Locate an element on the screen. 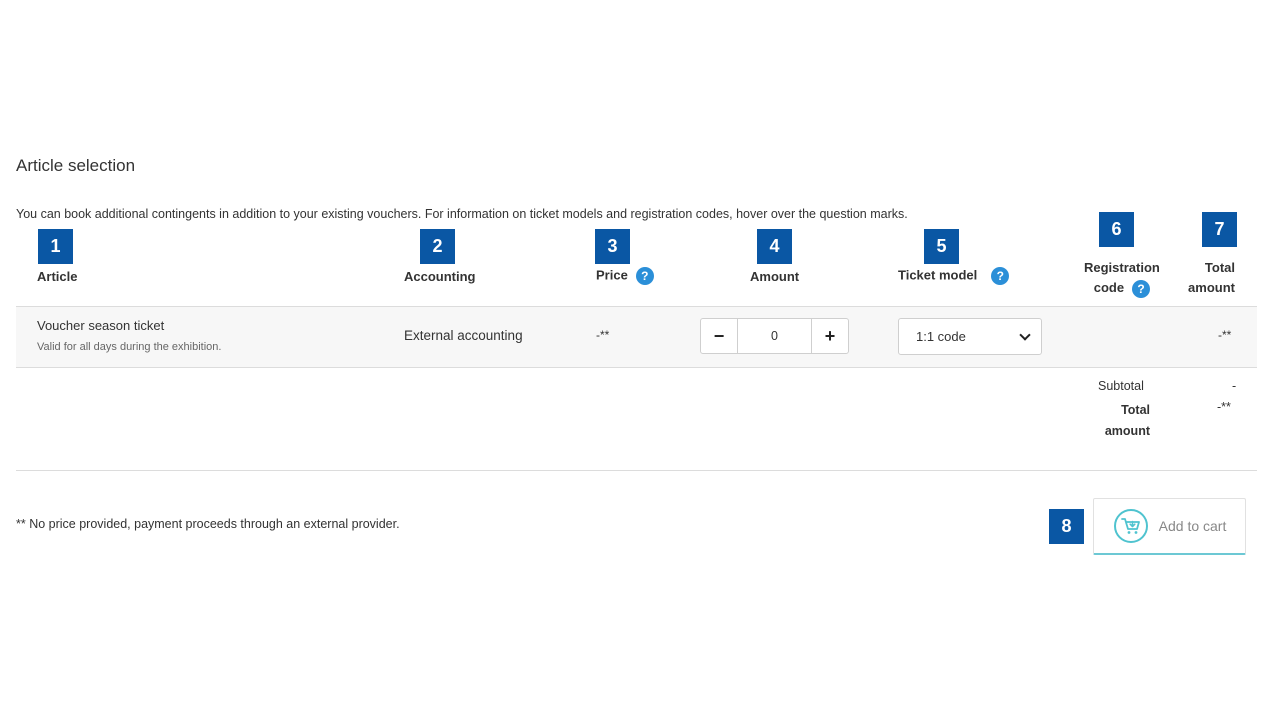 The image size is (1280, 720). registration-help-icon: ? is located at coordinates (1141, 288).